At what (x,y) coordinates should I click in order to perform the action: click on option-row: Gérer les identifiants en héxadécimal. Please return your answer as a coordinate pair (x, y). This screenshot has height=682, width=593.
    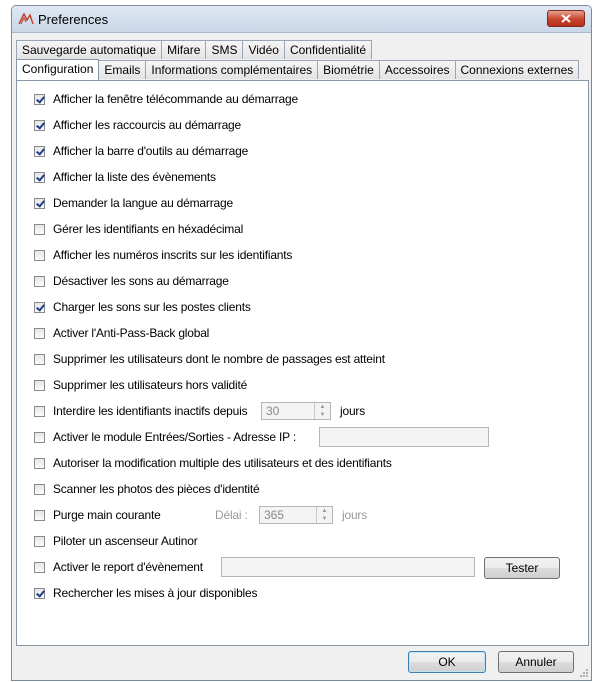
    Looking at the image, I should click on (138, 229).